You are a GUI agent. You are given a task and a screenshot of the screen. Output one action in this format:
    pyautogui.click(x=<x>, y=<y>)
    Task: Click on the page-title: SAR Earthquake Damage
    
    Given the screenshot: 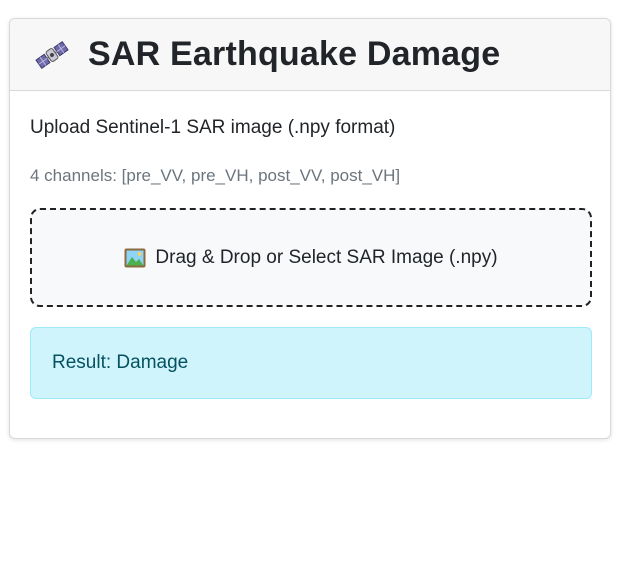 What is the action you would take?
    pyautogui.click(x=294, y=54)
    